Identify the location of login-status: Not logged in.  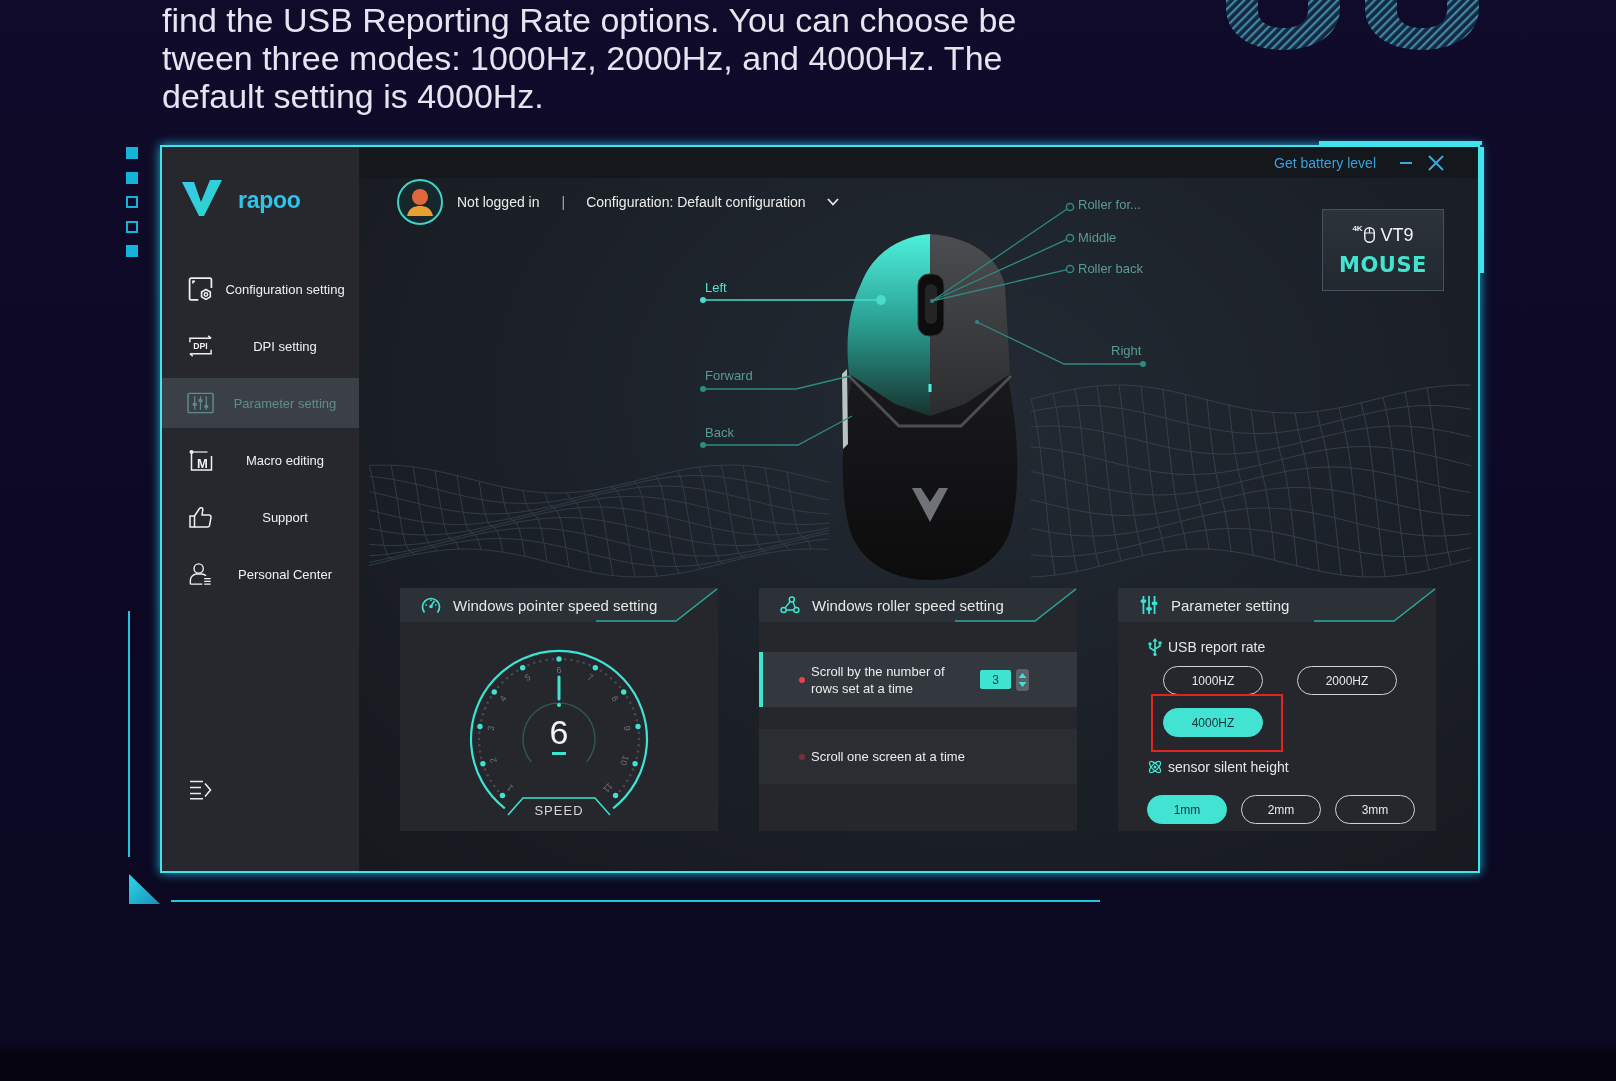
(498, 202).